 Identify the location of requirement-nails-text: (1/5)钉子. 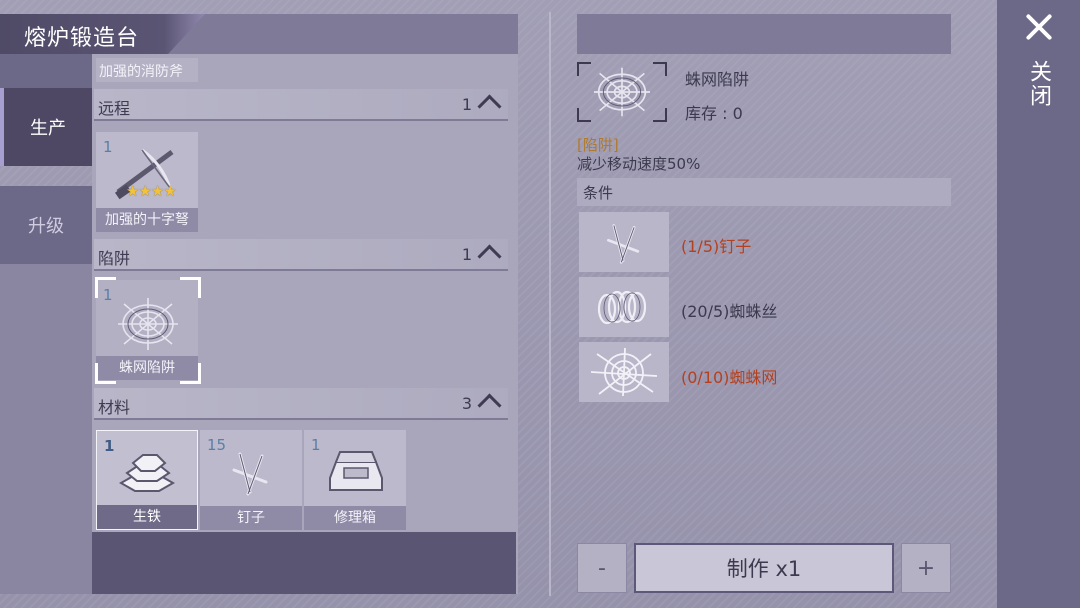
(716, 246).